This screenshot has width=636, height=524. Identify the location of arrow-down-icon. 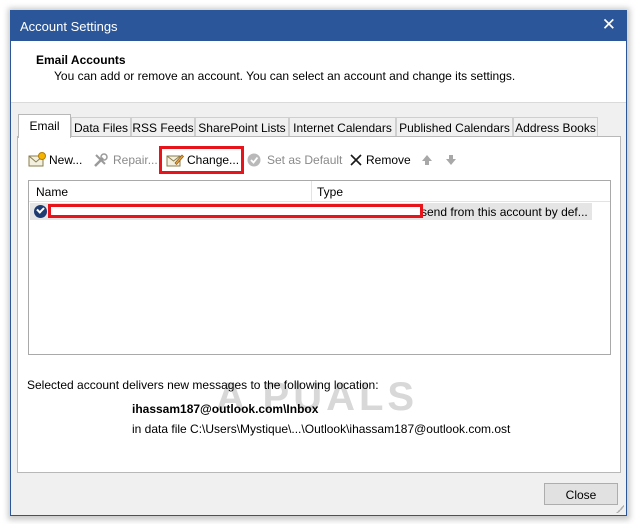
(451, 160).